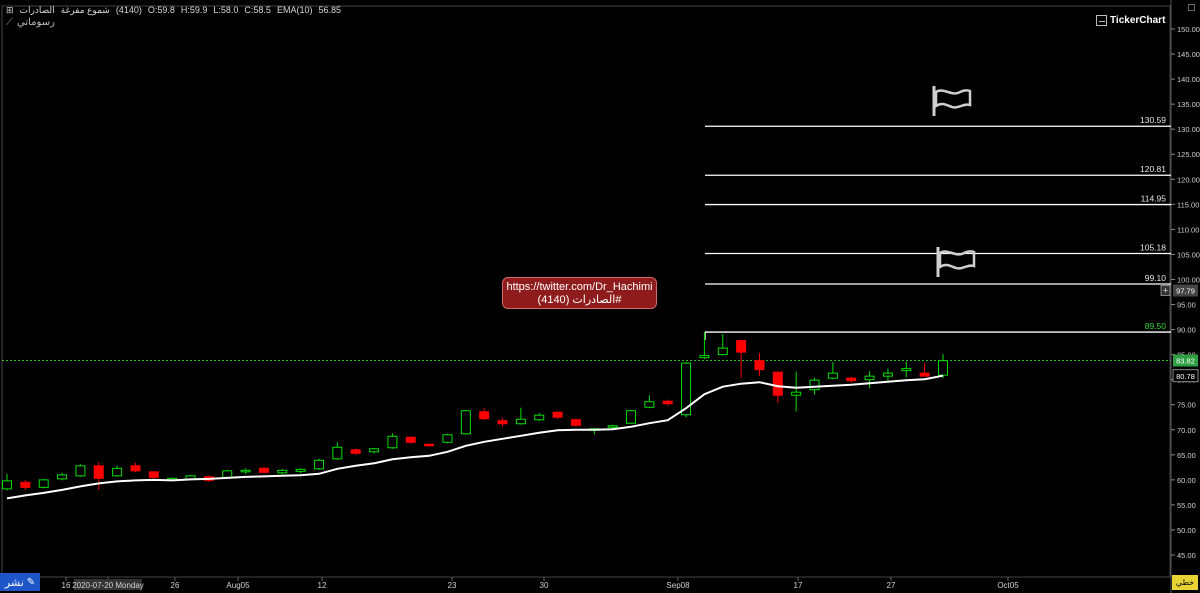 Image resolution: width=1200 pixels, height=593 pixels. What do you see at coordinates (1186, 505) in the screenshot?
I see `y-tick-label: 55.00` at bounding box center [1186, 505].